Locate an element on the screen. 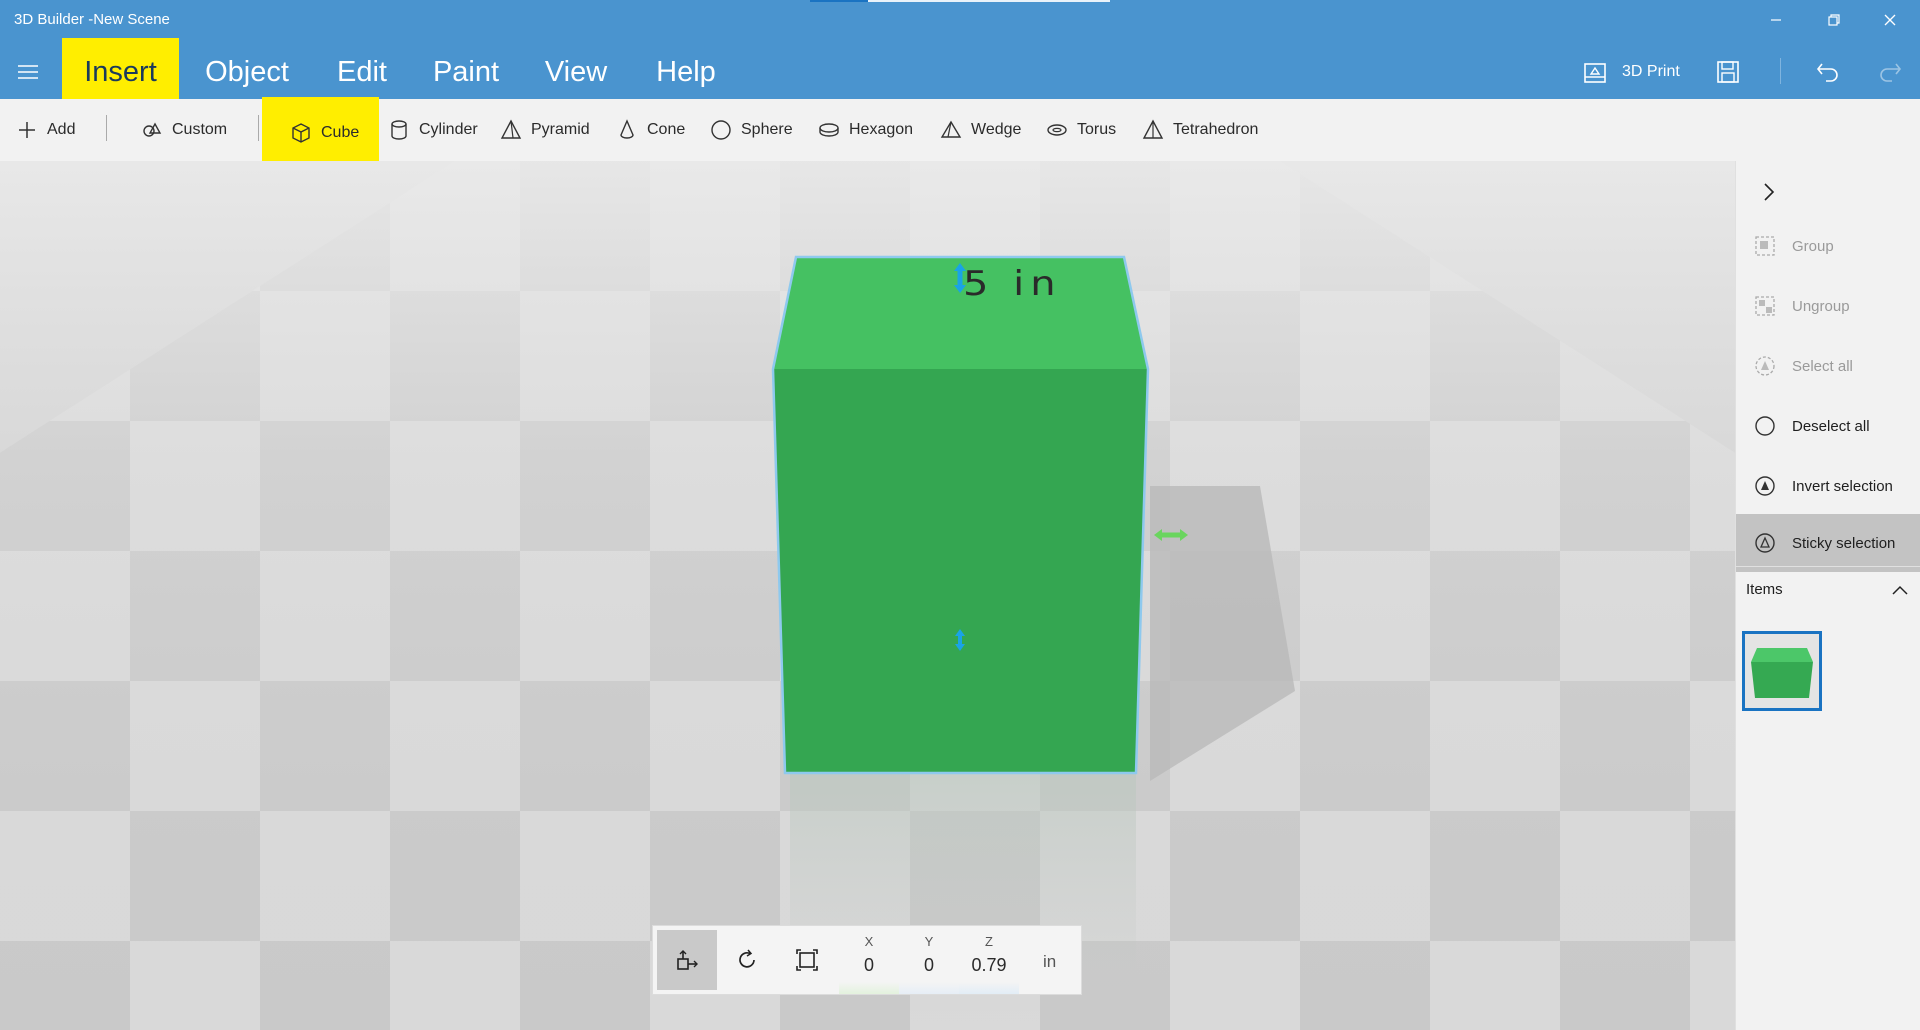  tetrahedron-label: Tetrahedron is located at coordinates (1216, 129).